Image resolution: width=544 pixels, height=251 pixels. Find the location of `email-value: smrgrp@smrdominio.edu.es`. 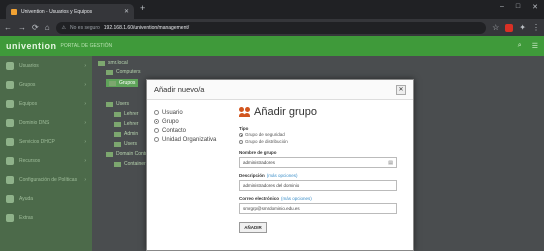

email-value: smrgrp@smrdominio.edu.es is located at coordinates (271, 208).